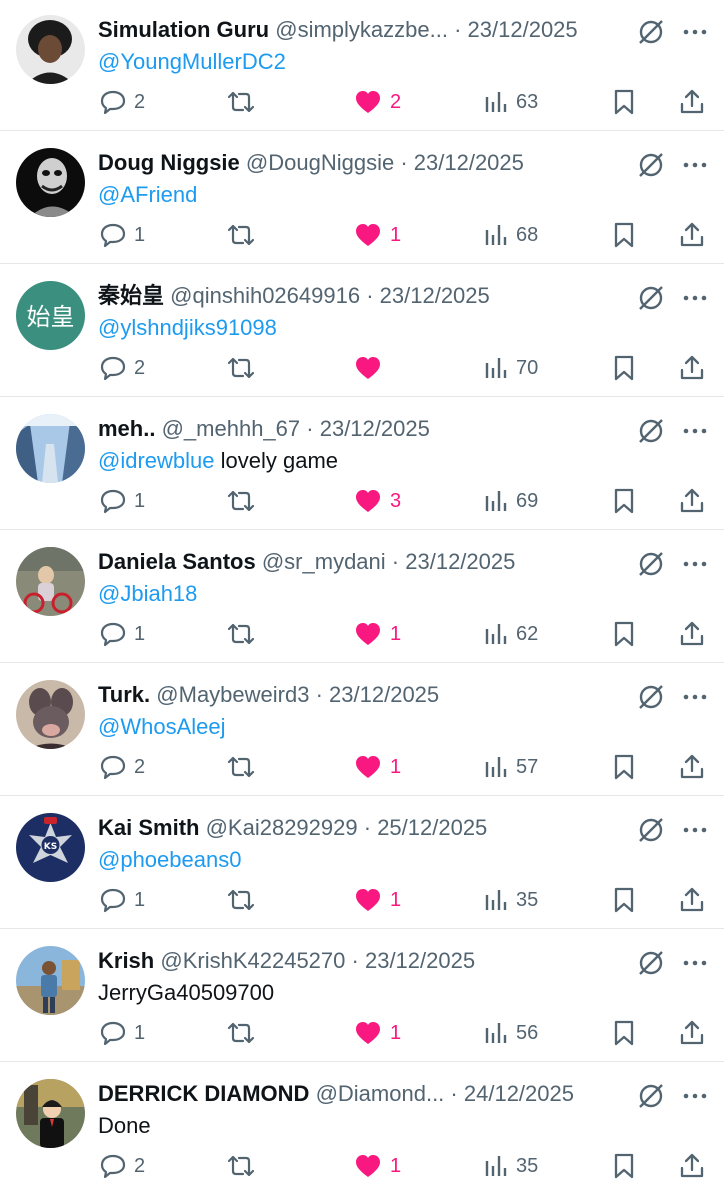  Describe the element at coordinates (169, 162) in the screenshot. I see `display-name: Doug Niggsie` at that location.